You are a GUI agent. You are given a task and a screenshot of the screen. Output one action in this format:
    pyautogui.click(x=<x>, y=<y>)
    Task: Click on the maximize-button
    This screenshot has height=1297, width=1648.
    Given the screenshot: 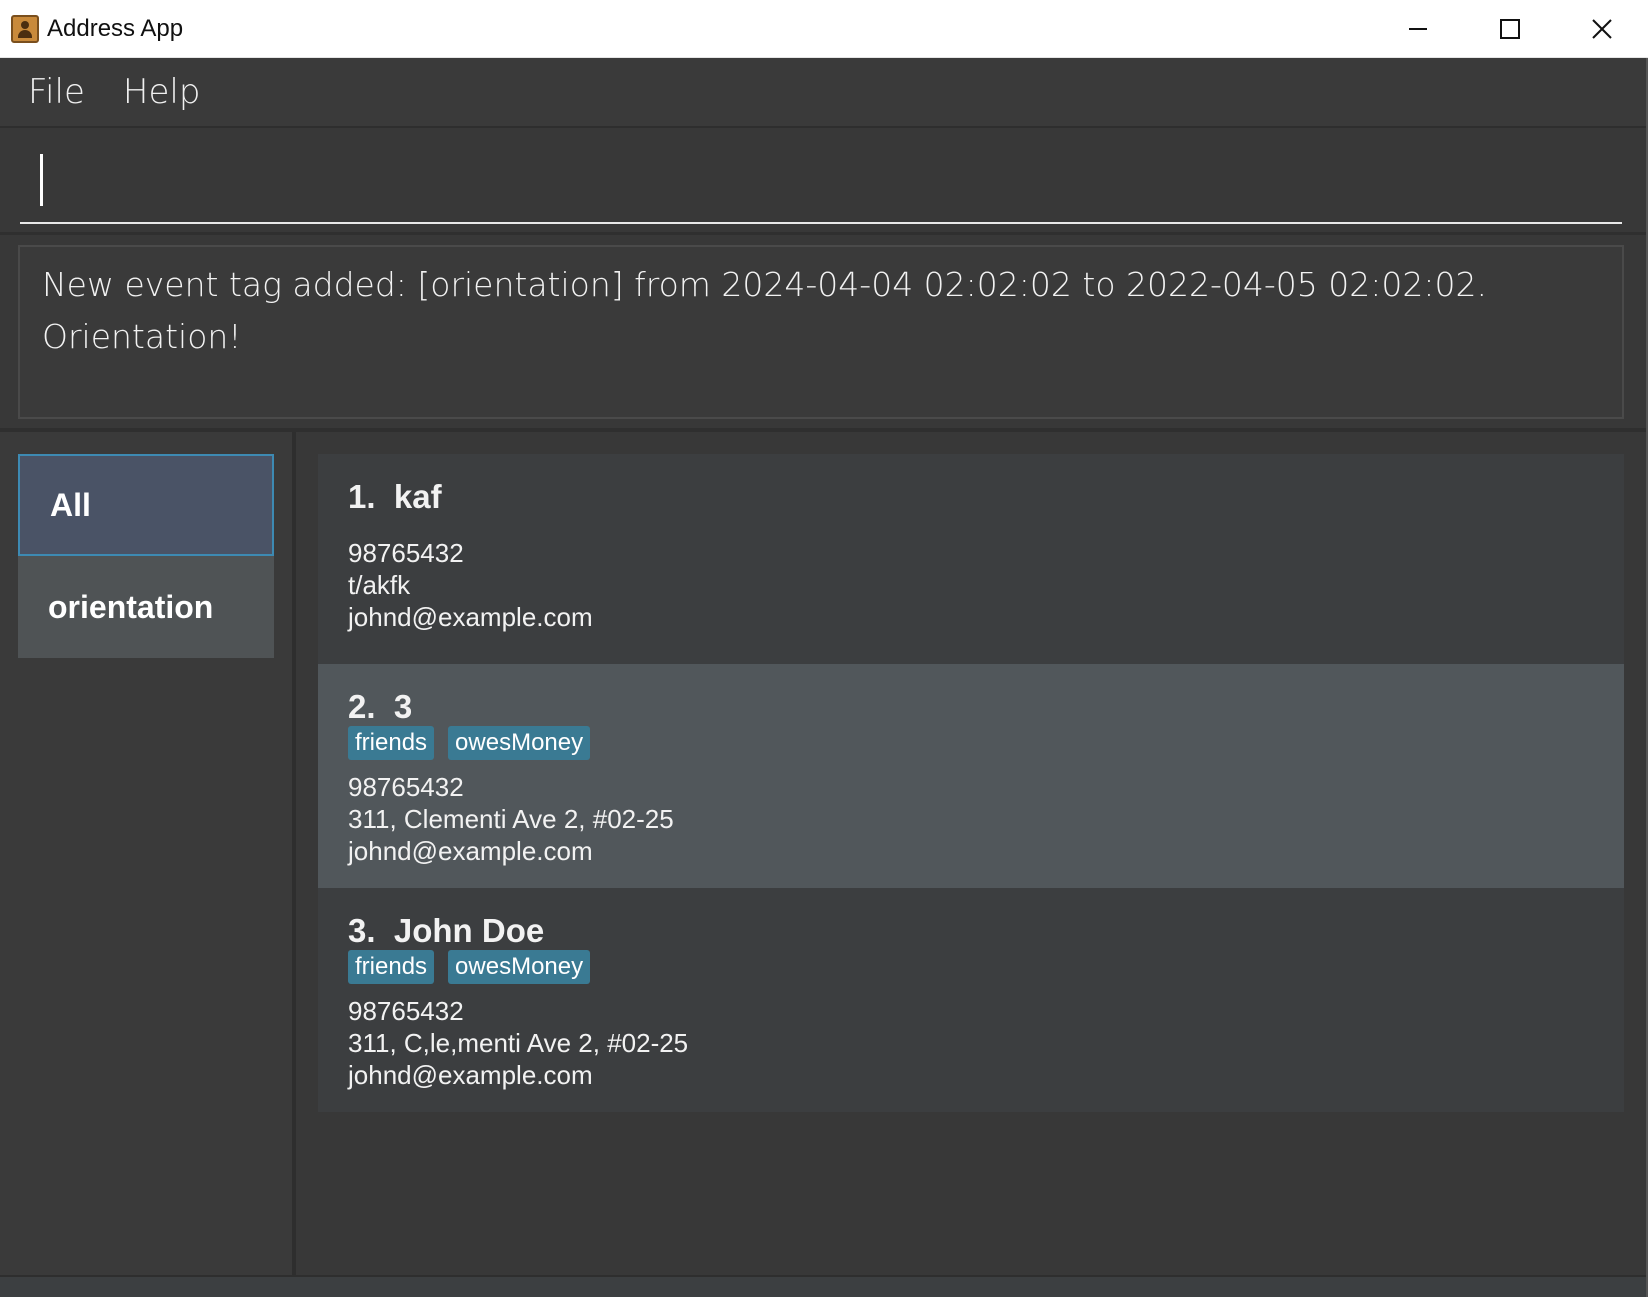 What is the action you would take?
    pyautogui.click(x=1510, y=29)
    